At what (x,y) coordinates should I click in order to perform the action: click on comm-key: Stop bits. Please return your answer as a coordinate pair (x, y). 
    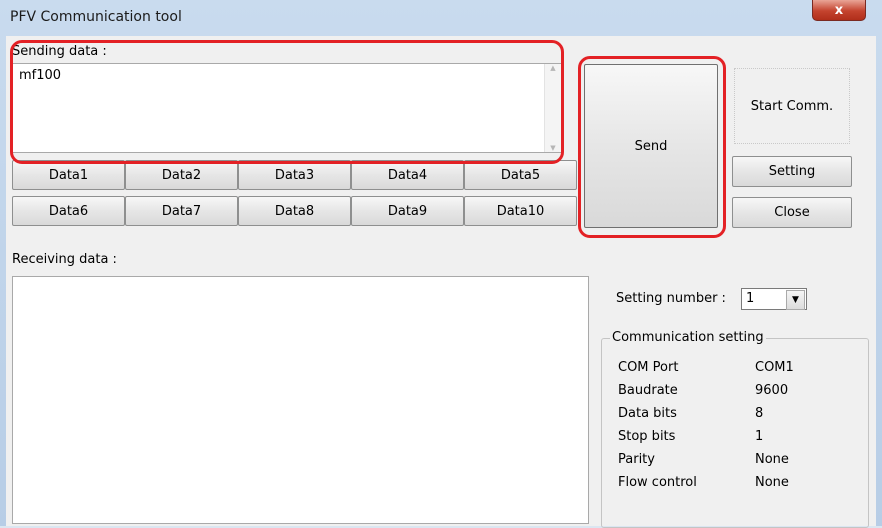
    Looking at the image, I should click on (647, 436).